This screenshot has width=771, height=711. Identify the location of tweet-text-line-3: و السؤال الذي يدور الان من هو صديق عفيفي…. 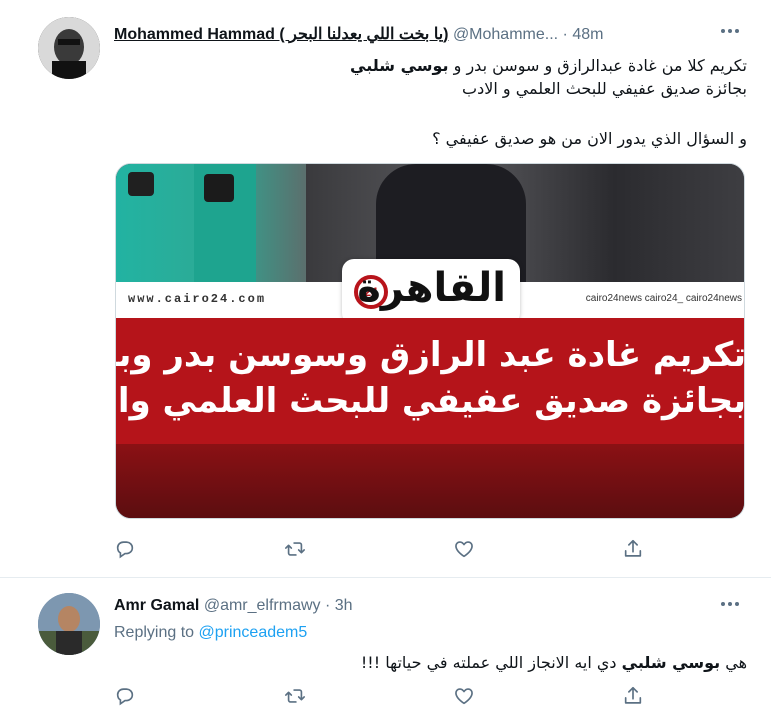
(589, 138).